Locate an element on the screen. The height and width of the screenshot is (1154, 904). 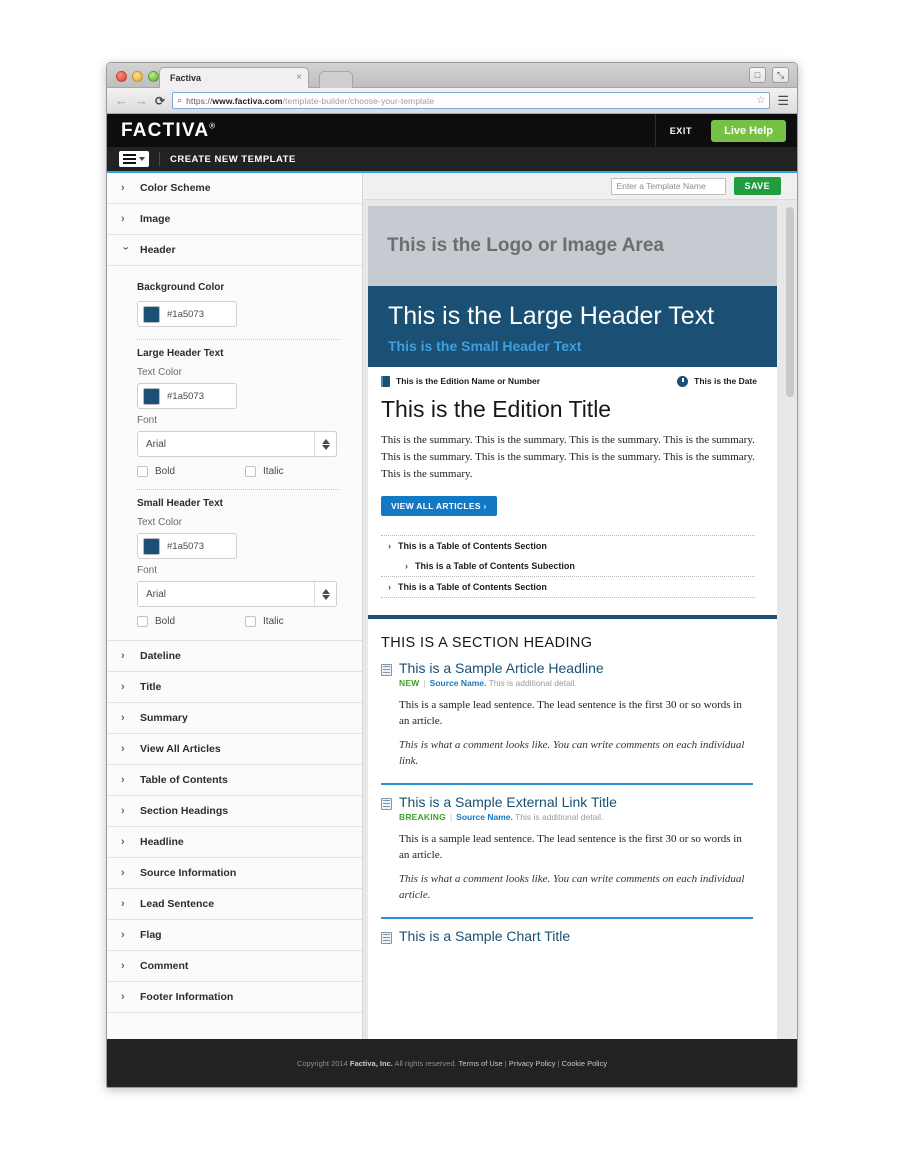
large-font-value: Arial is located at coordinates (156, 444).